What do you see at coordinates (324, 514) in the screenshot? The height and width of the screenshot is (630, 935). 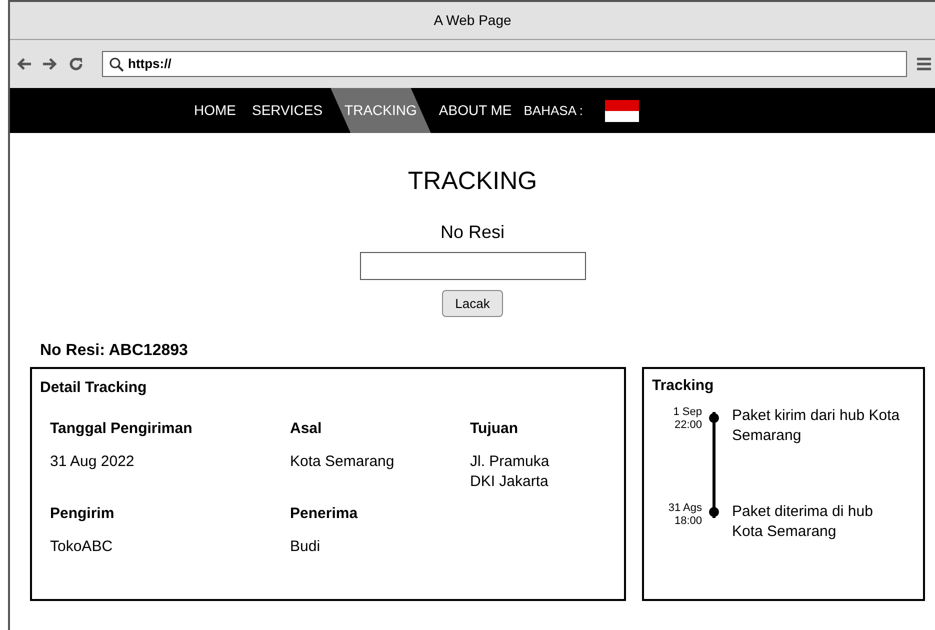 I see `field-label: Penerima` at bounding box center [324, 514].